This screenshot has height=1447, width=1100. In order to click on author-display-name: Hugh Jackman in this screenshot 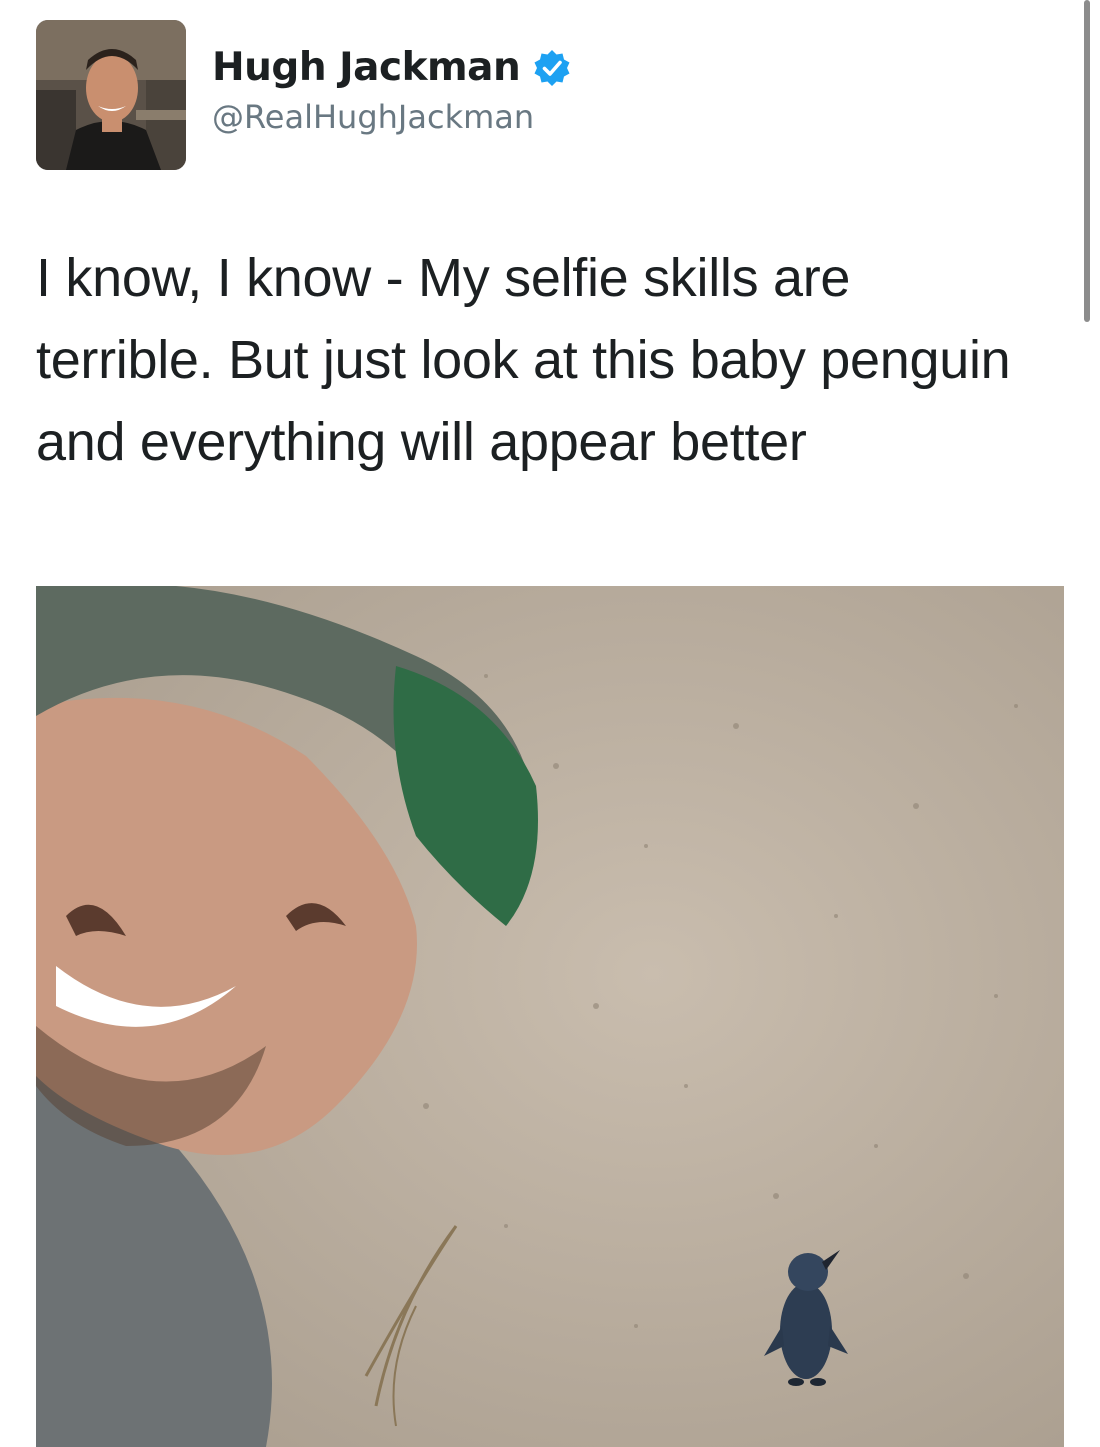, I will do `click(366, 68)`.